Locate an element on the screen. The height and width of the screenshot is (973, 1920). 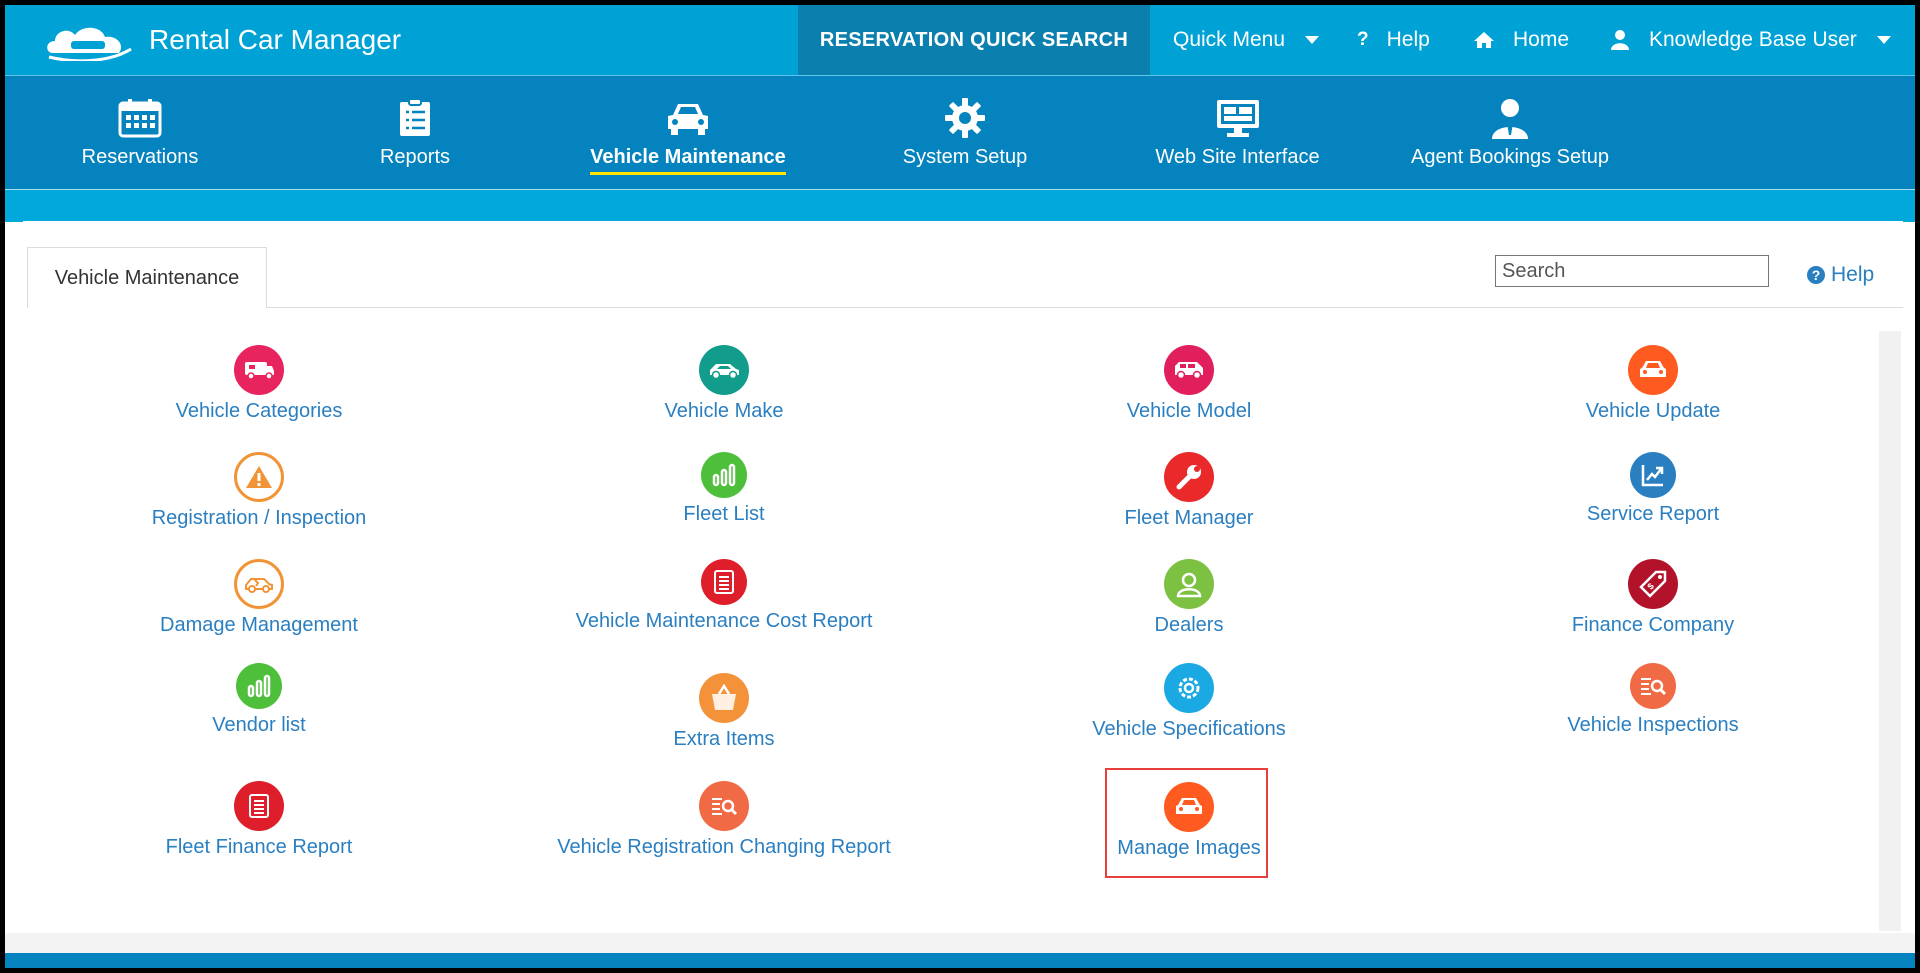
item-label: Extra Items is located at coordinates (724, 739).